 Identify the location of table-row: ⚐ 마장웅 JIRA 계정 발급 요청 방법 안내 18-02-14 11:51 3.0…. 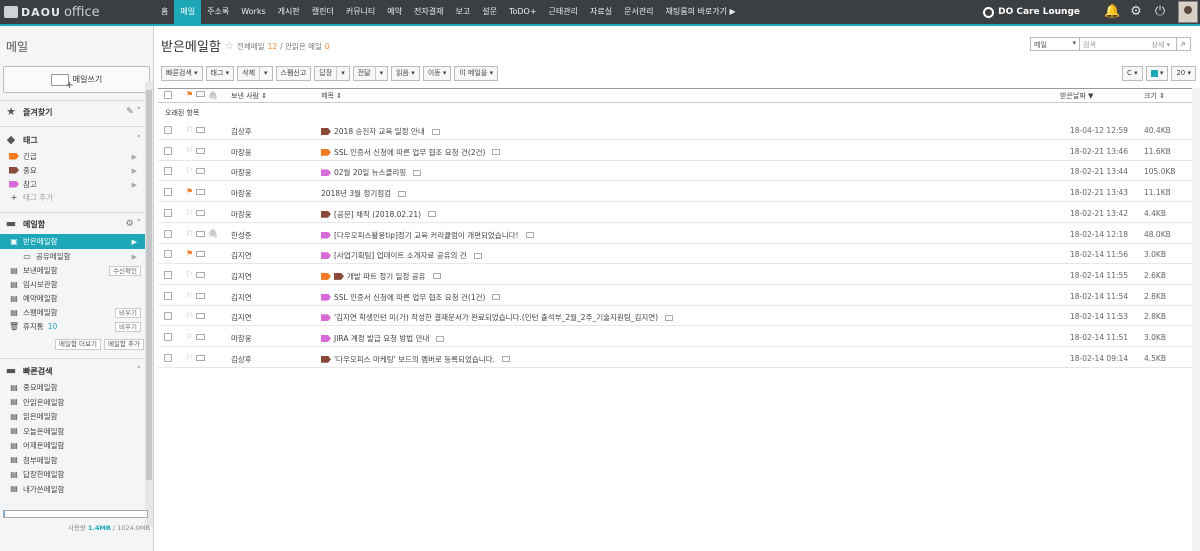
(678, 337).